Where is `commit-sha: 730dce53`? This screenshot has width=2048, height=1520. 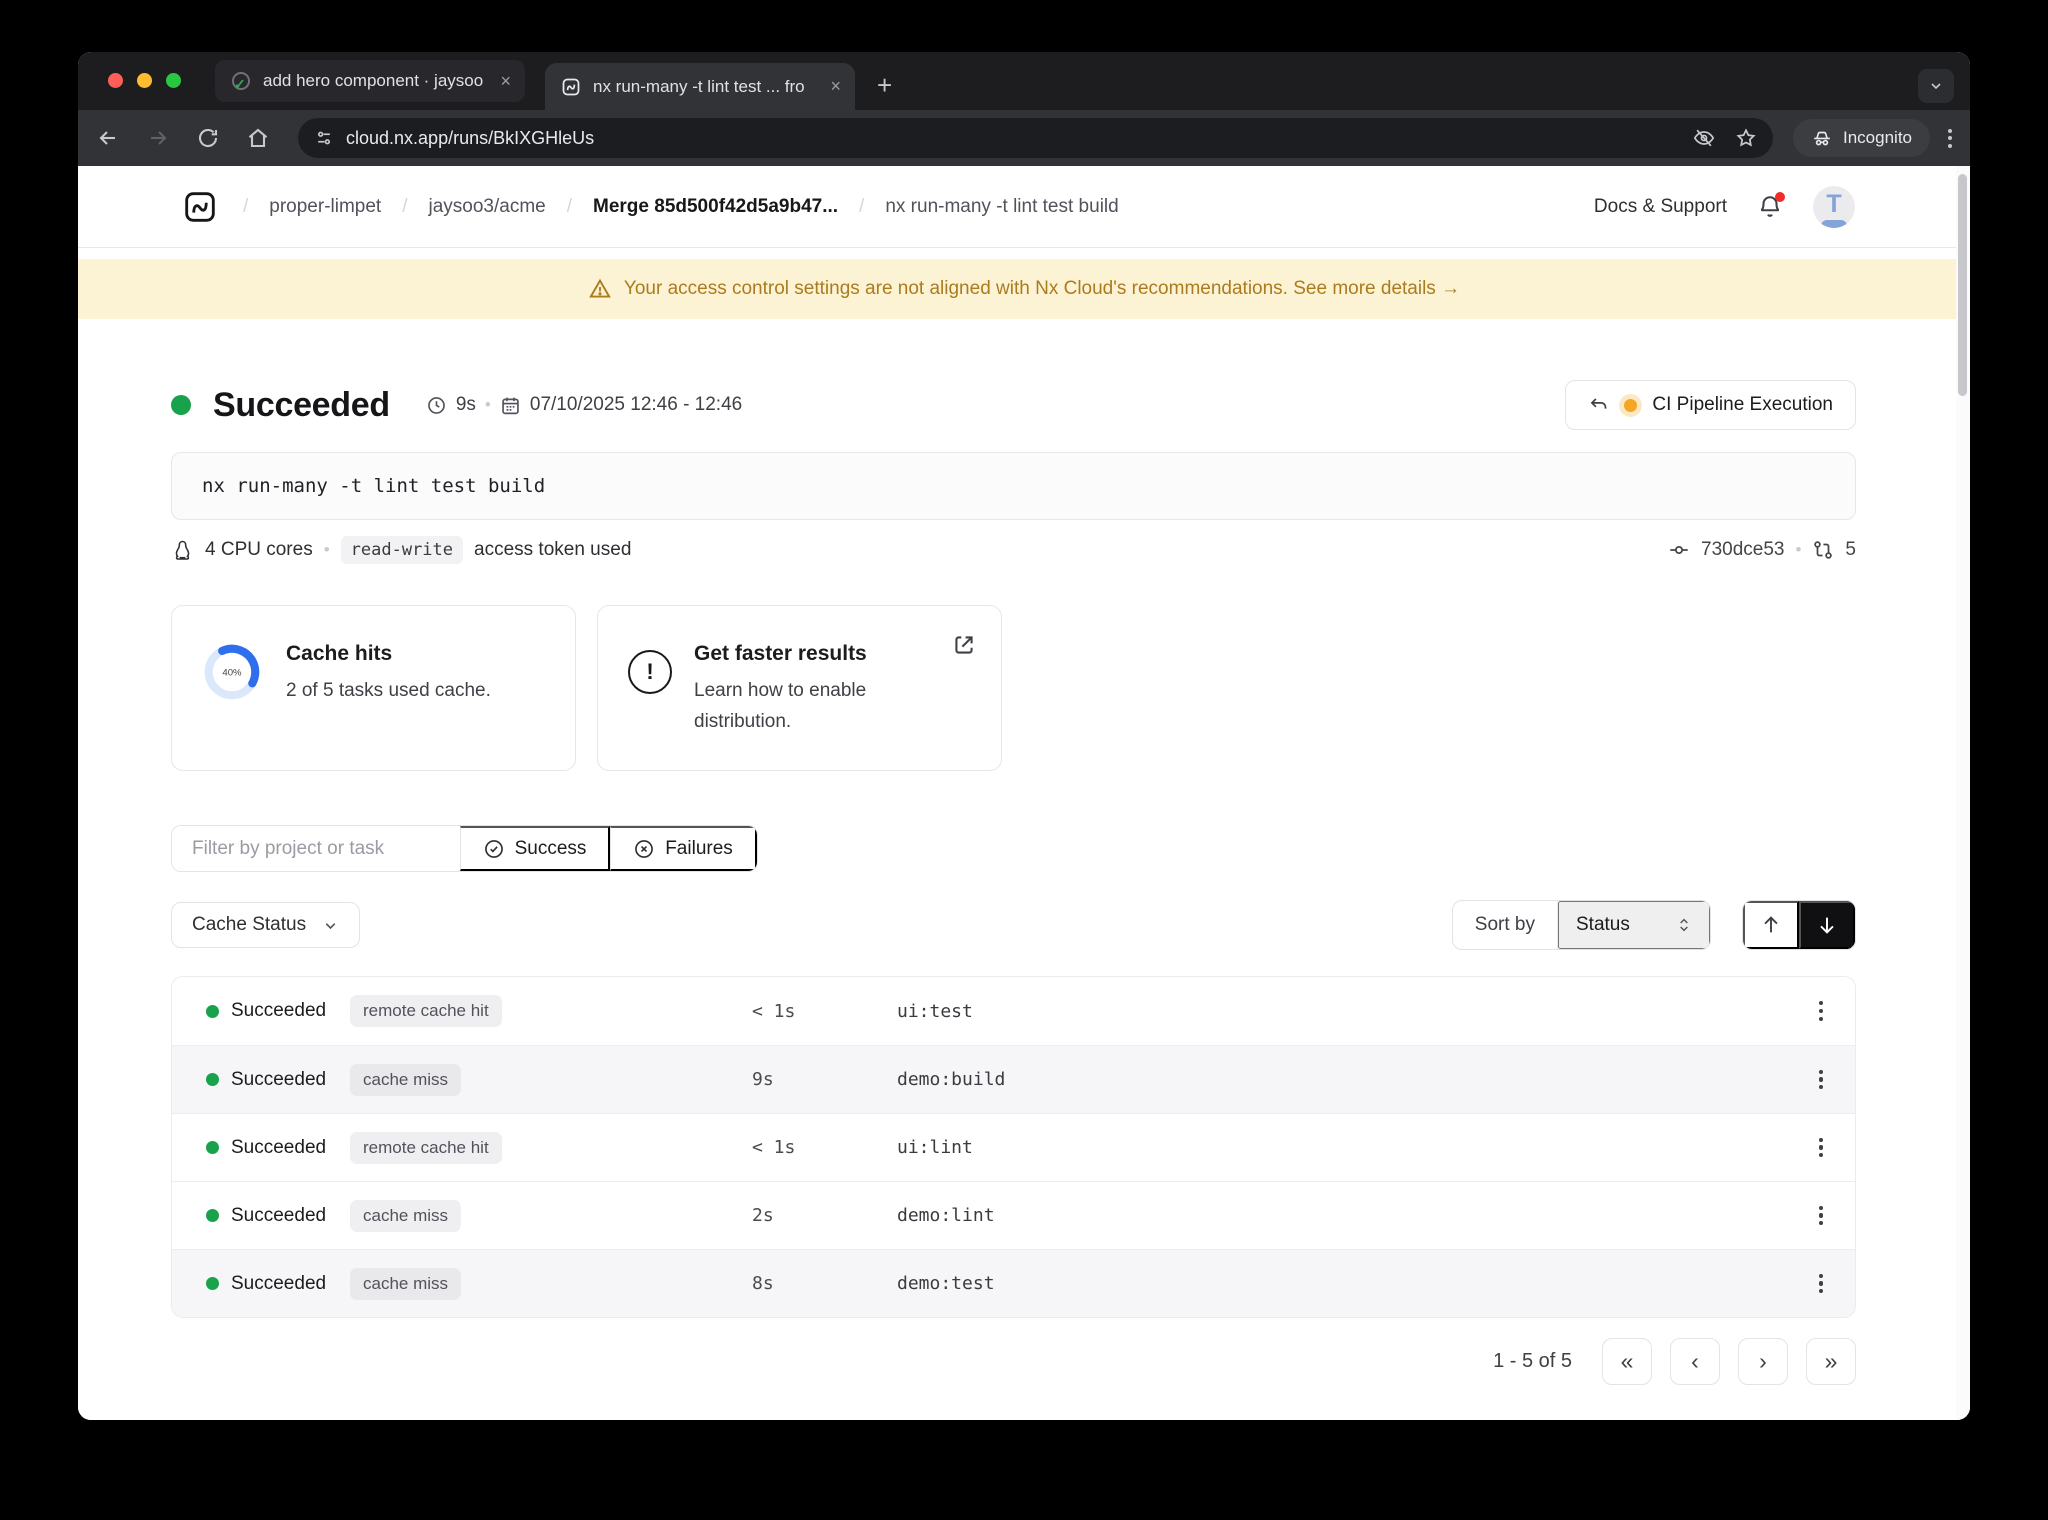 commit-sha: 730dce53 is located at coordinates (1742, 550).